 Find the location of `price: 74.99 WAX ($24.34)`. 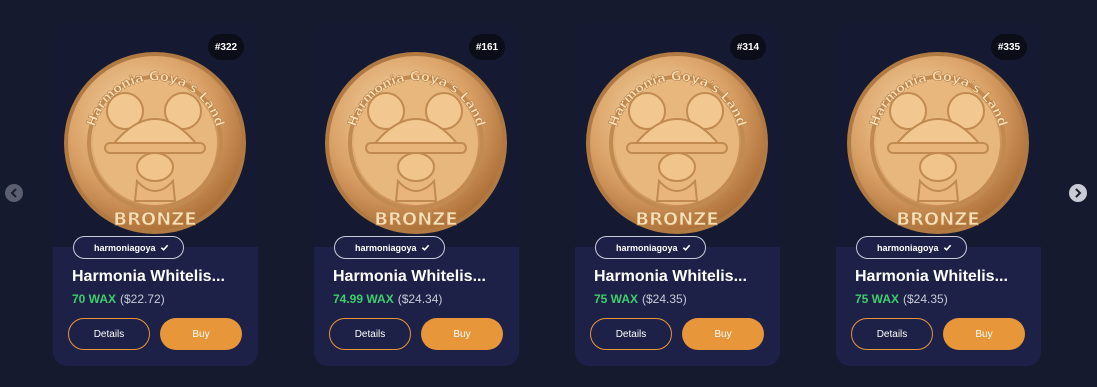

price: 74.99 WAX ($24.34) is located at coordinates (387, 299).